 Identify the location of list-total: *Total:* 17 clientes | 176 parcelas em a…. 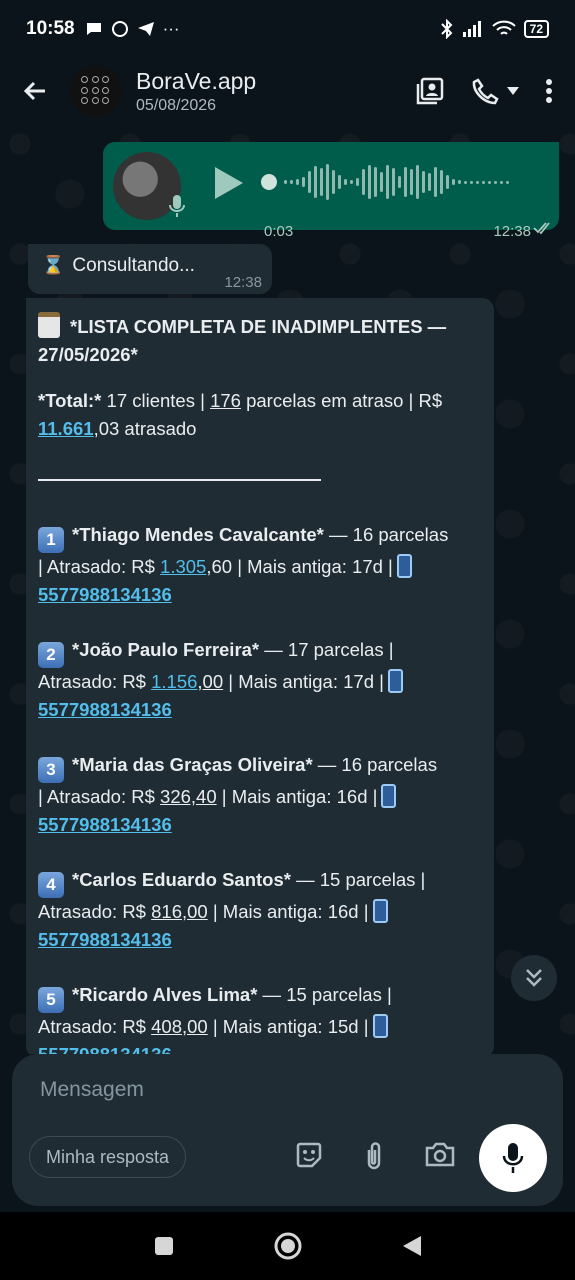
(240, 414).